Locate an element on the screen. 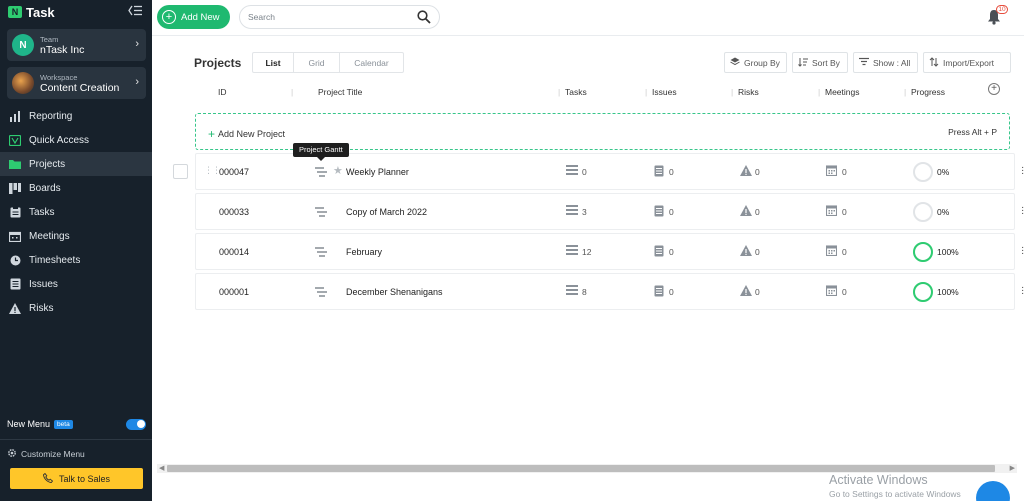  sidebar-item-timesheets: Timesheets is located at coordinates (76, 260).